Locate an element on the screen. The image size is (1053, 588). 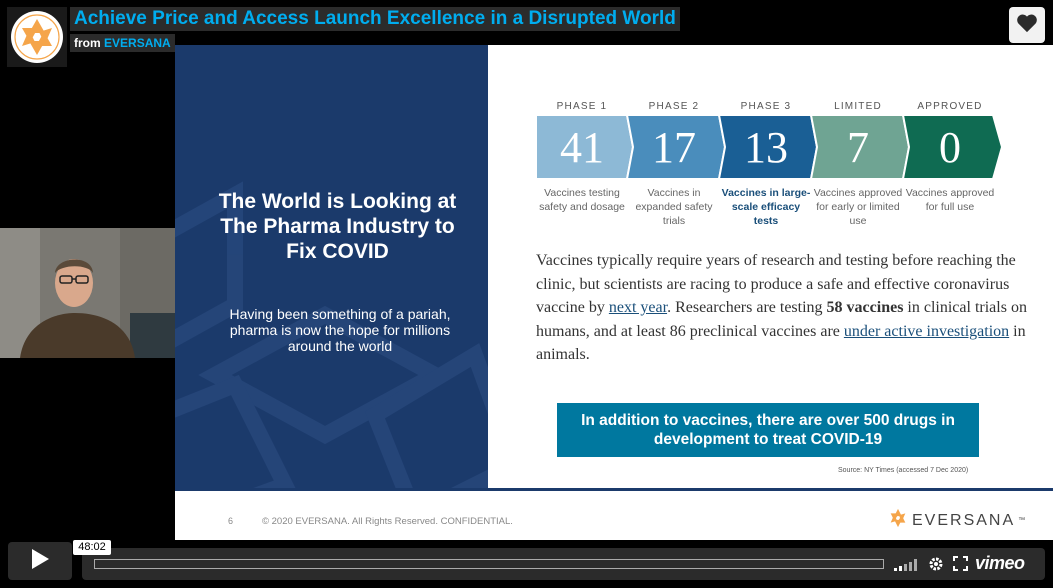
footer-logo-text: EVERSANA is located at coordinates (964, 520).